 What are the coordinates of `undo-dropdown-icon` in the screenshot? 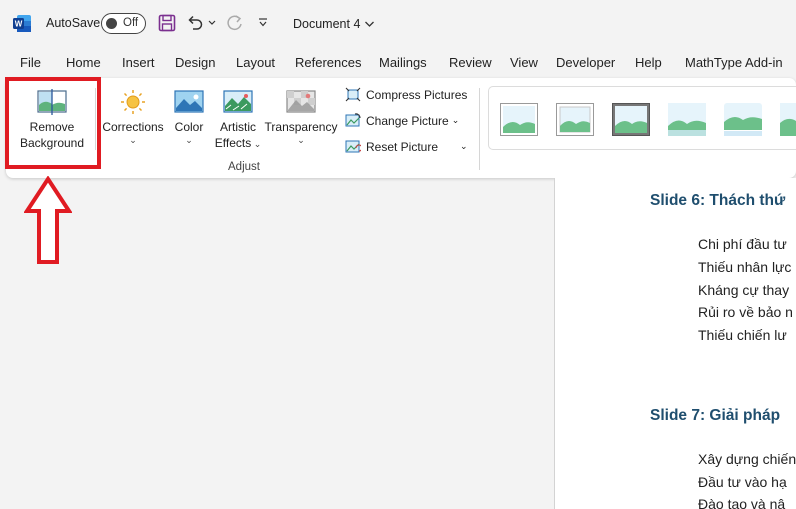 It's located at (212, 23).